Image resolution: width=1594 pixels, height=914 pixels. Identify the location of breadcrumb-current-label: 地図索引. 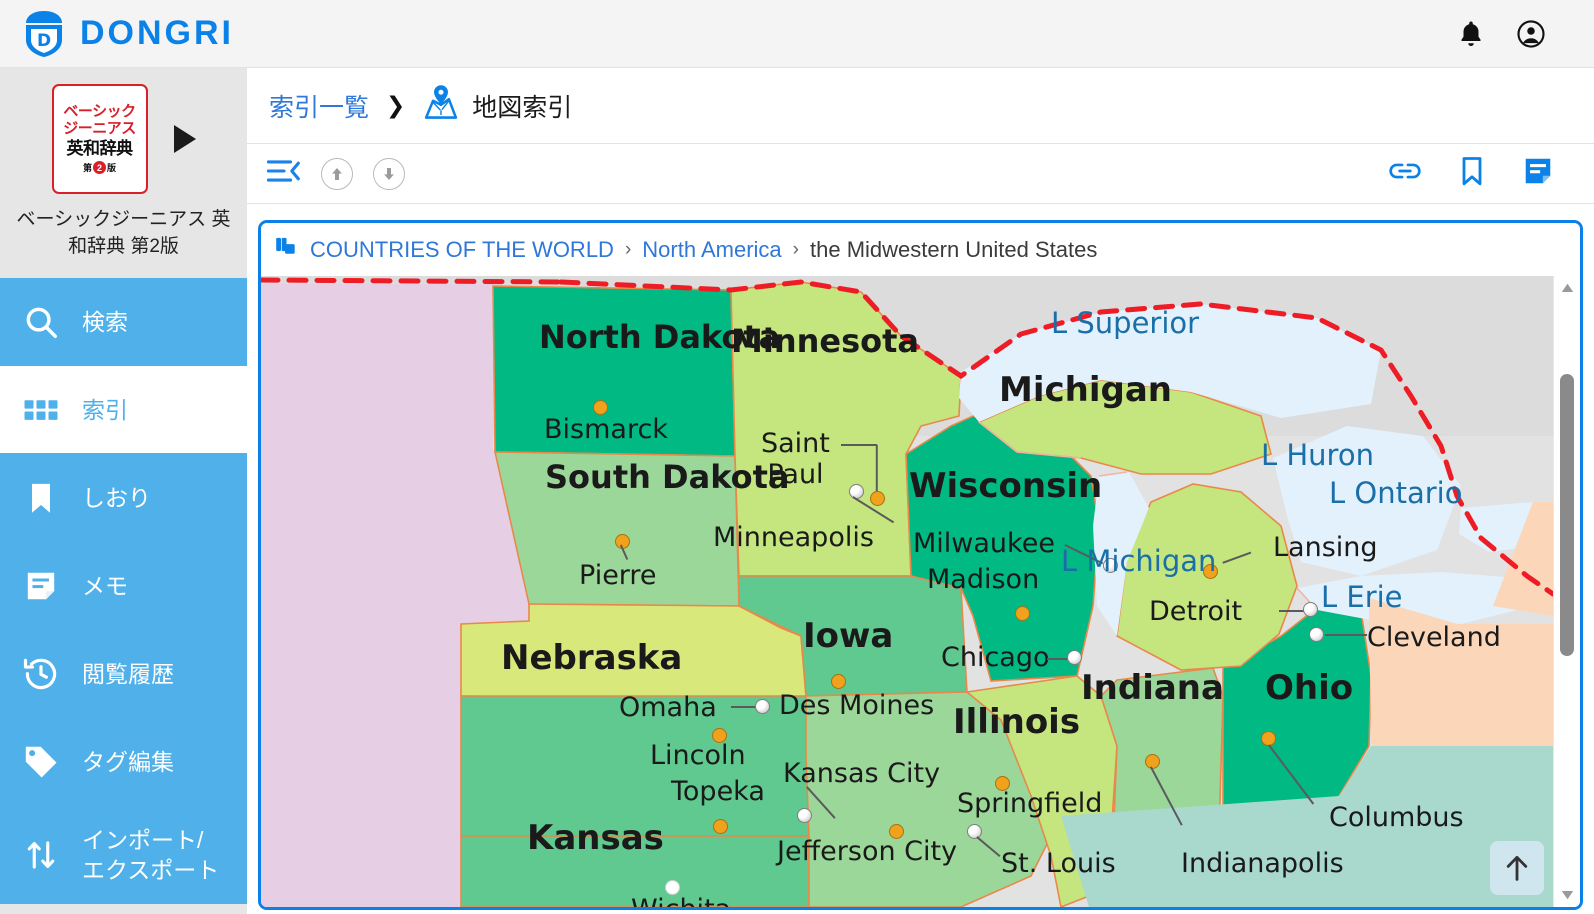
(522, 107).